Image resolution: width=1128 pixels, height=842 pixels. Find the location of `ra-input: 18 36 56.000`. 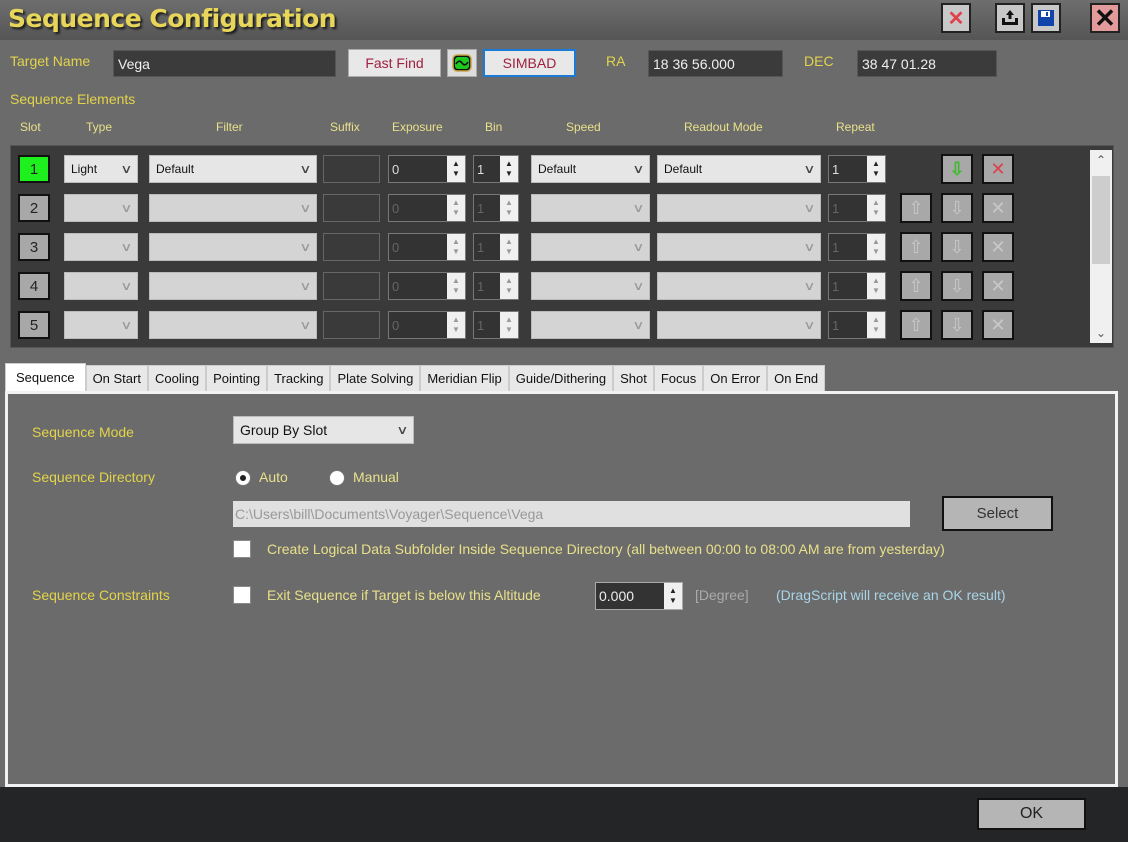

ra-input: 18 36 56.000 is located at coordinates (715, 63).